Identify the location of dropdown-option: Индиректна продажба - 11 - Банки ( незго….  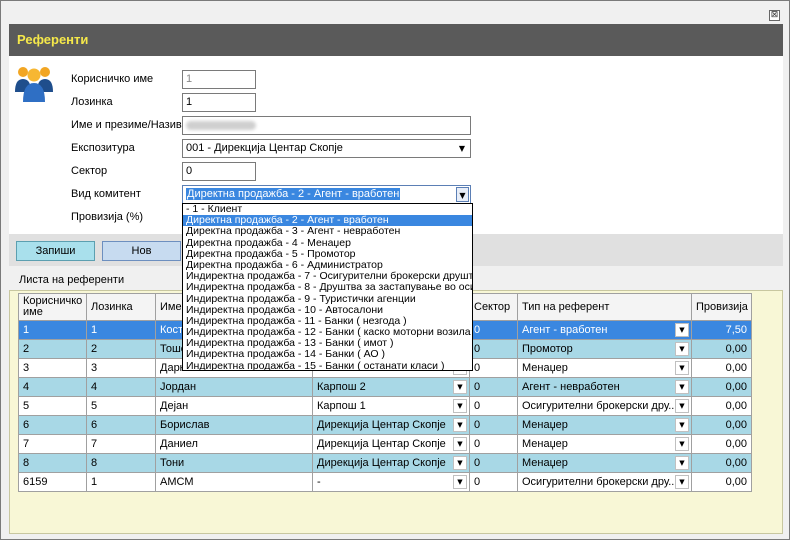
(327, 321).